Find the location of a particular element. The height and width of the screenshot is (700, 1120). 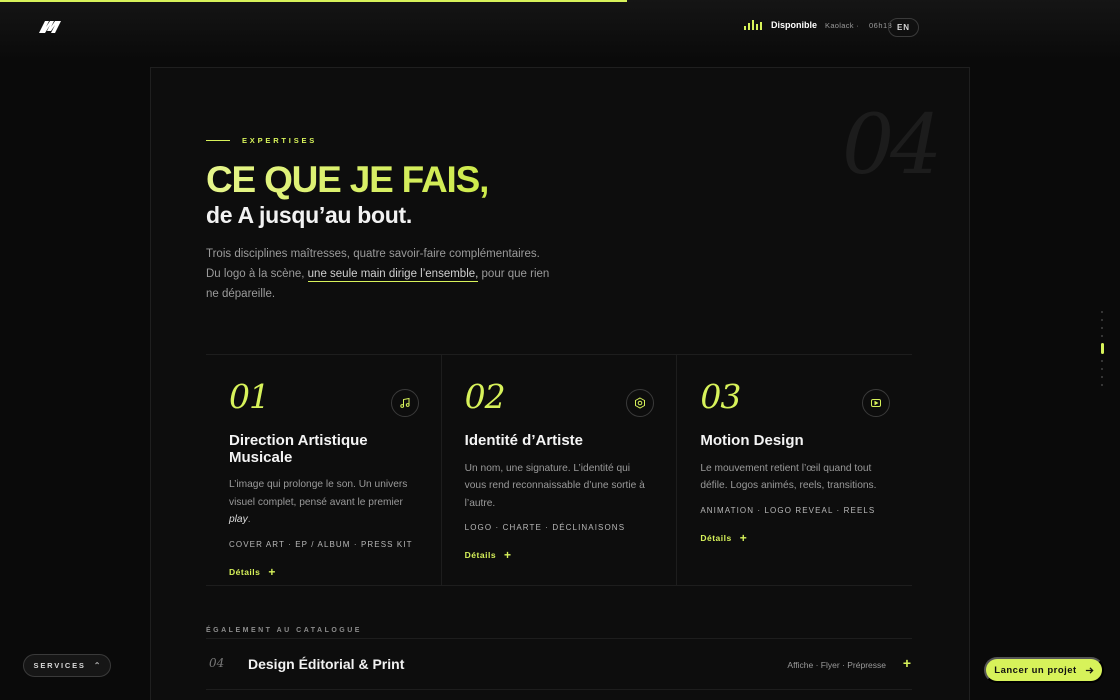

start-project-button: Lancer un projet is located at coordinates (1044, 670).